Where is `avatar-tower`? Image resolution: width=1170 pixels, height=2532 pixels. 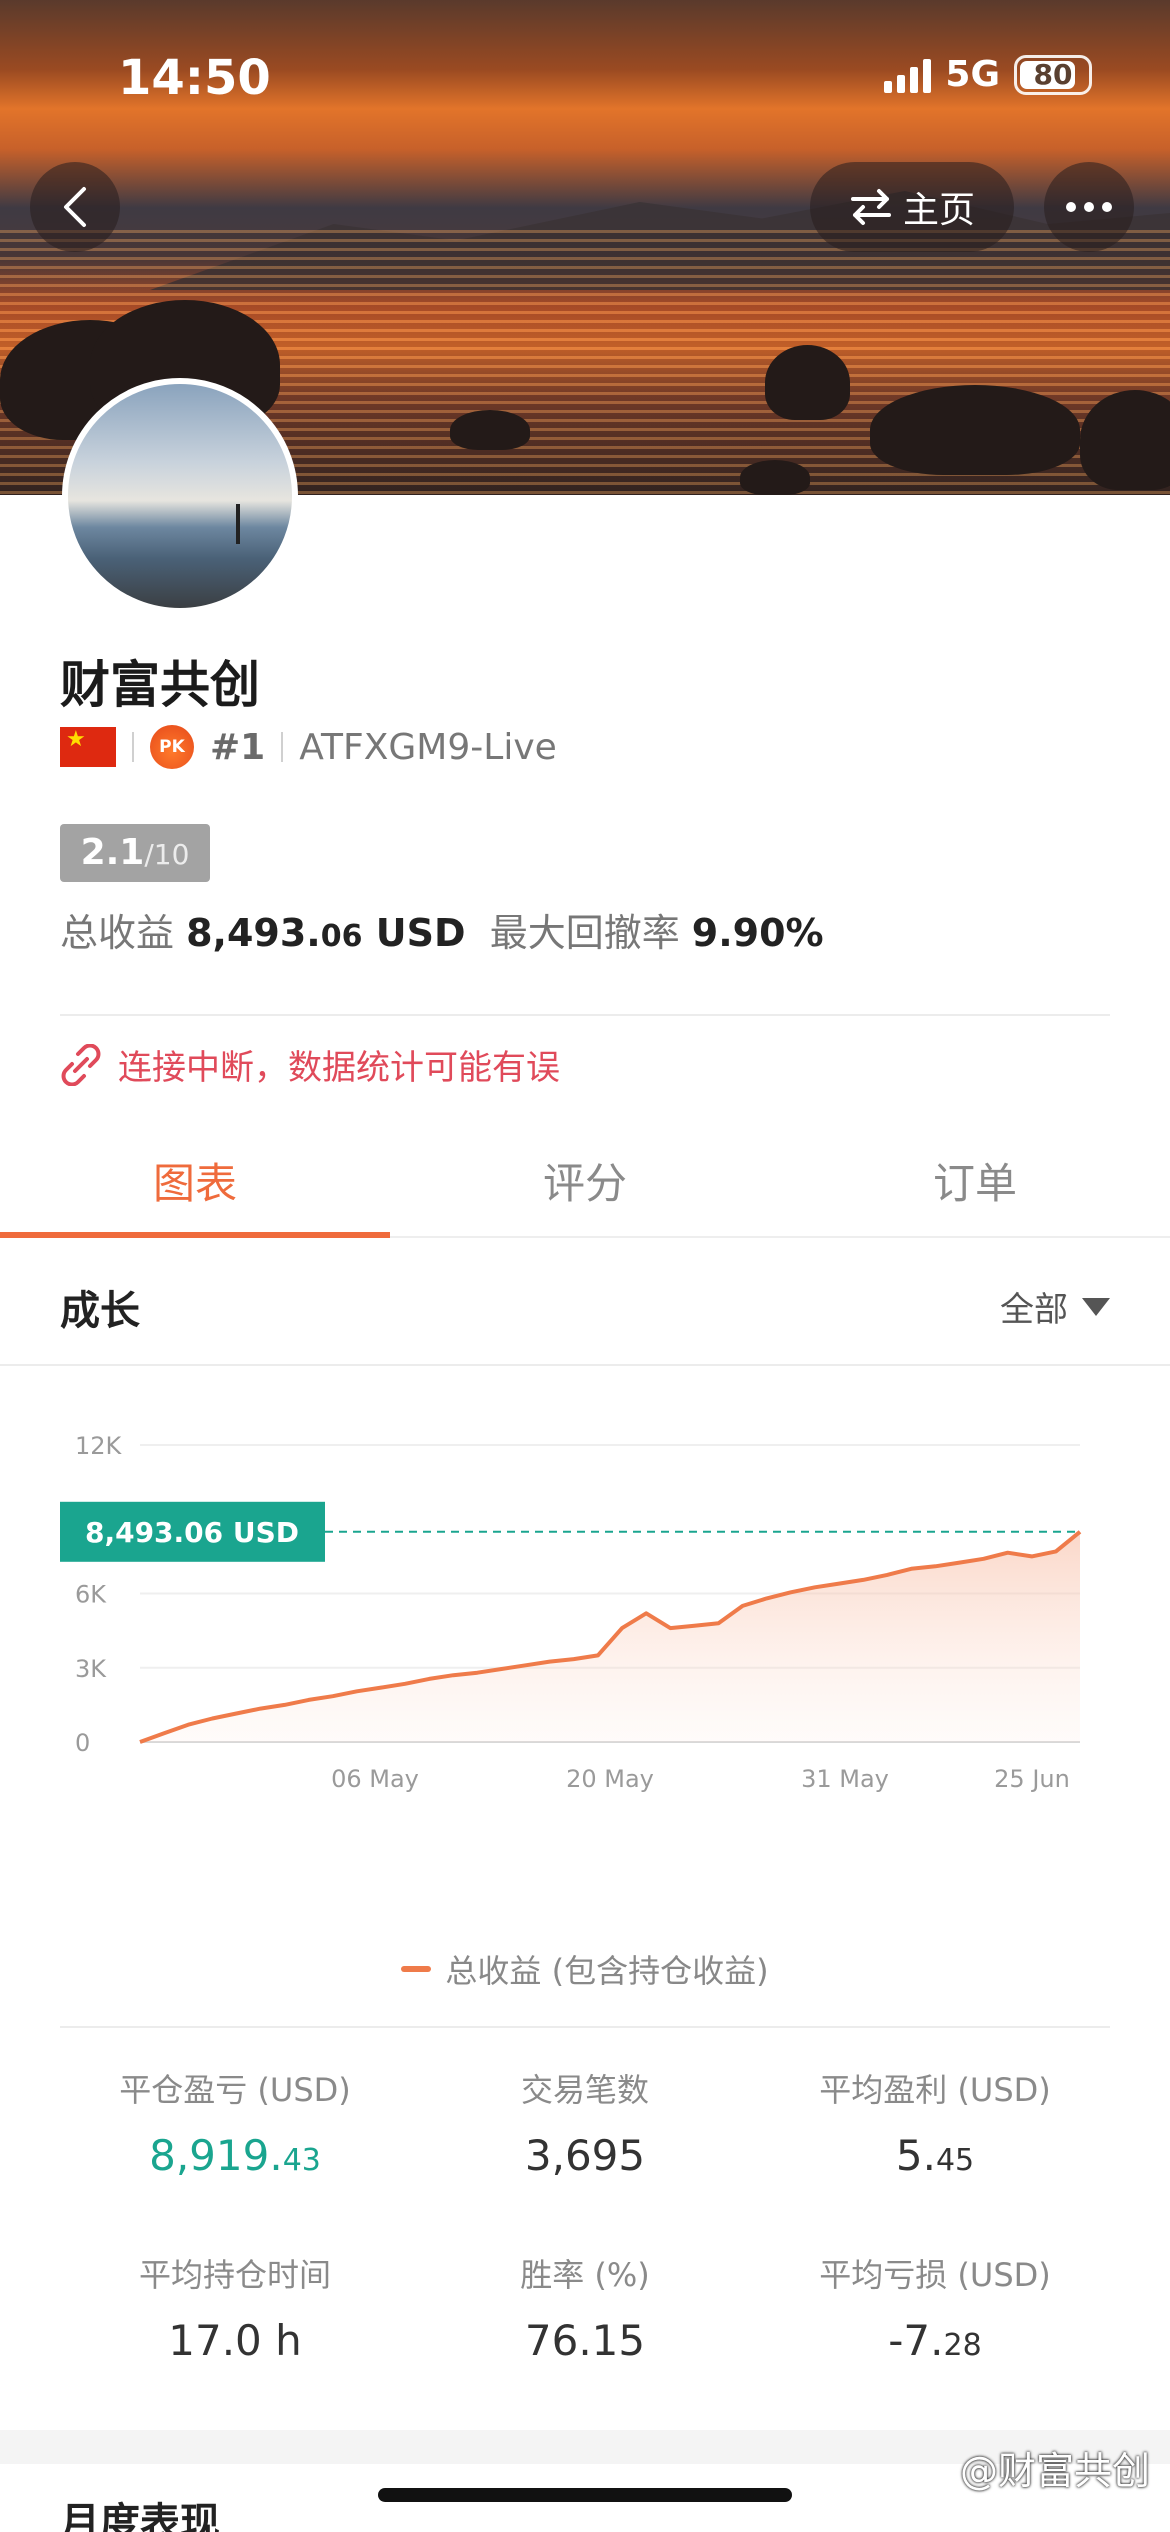 avatar-tower is located at coordinates (238, 524).